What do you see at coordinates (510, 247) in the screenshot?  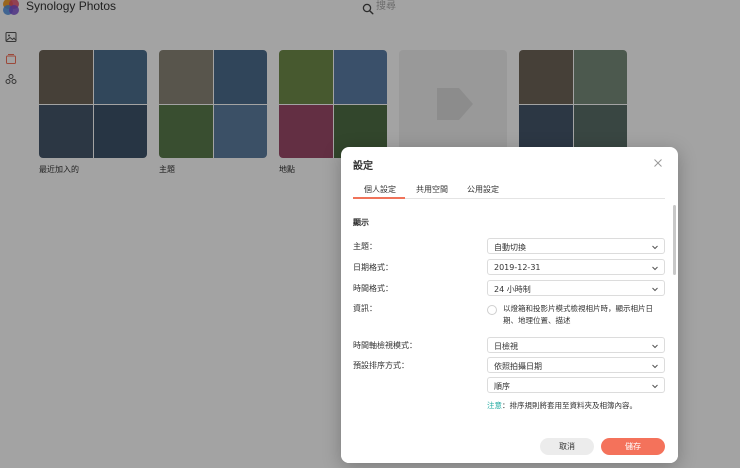 I see `theme-value: 自動切換` at bounding box center [510, 247].